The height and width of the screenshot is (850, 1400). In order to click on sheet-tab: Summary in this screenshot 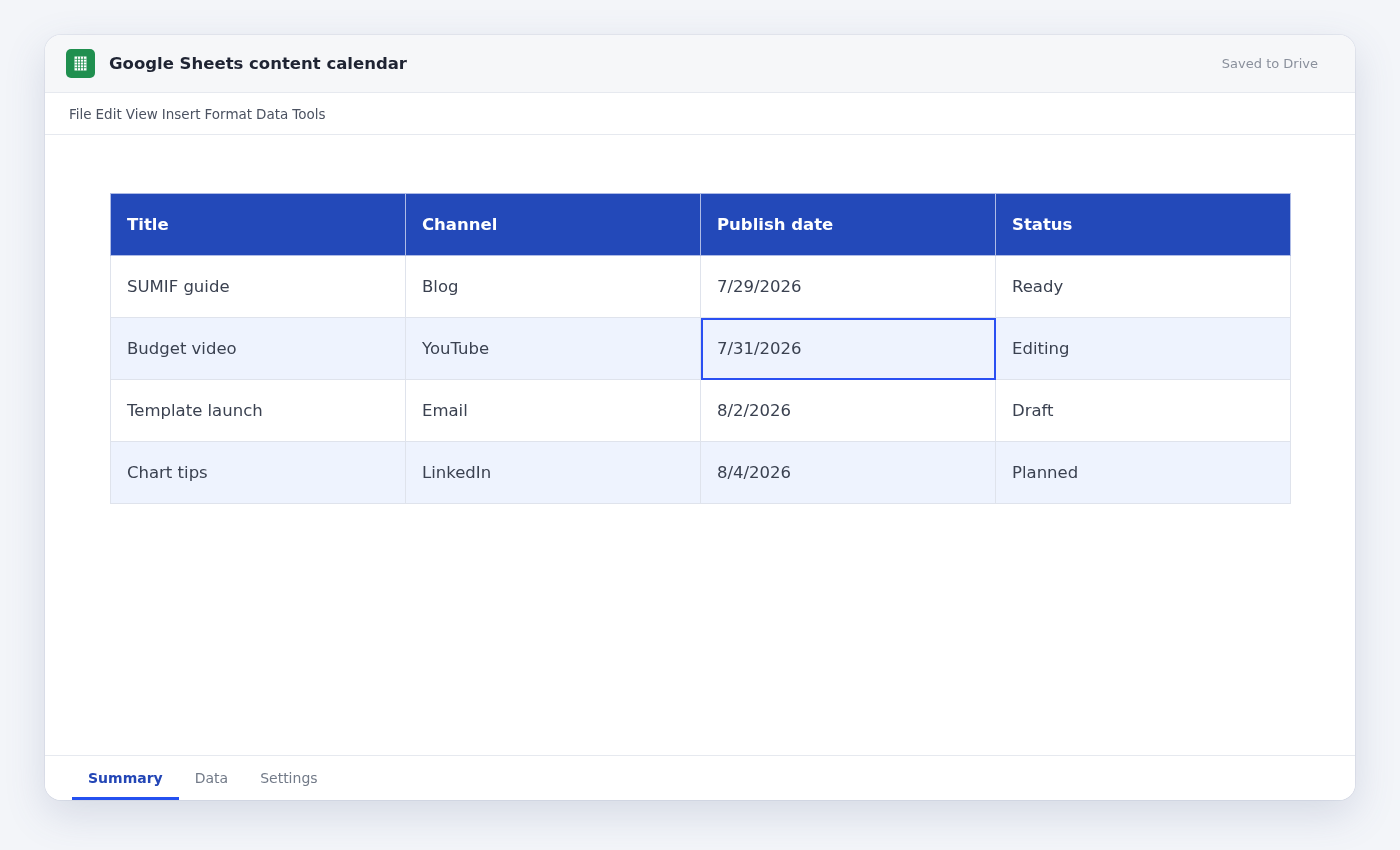, I will do `click(125, 778)`.